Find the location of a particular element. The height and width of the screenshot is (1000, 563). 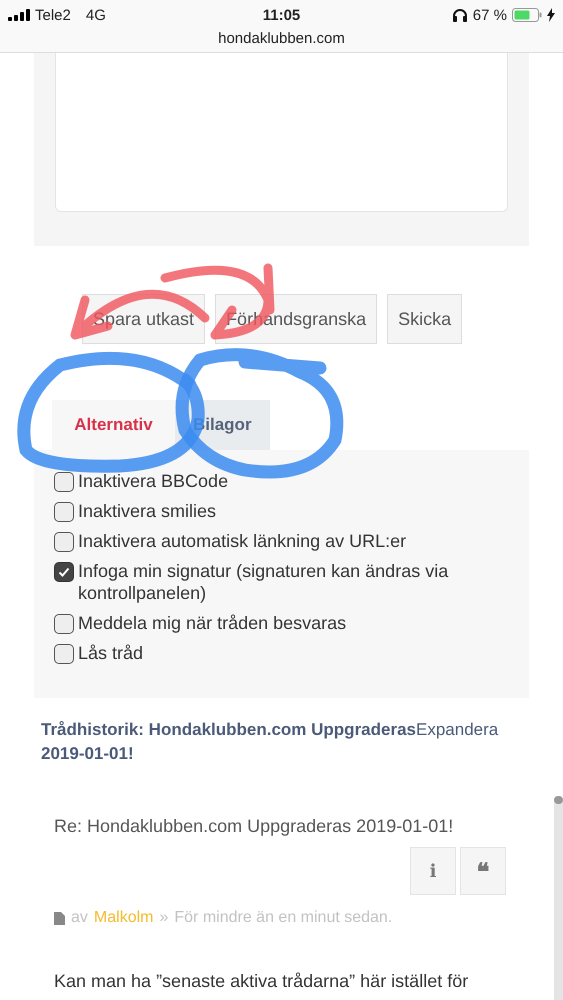

tab: Alternativ is located at coordinates (113, 425).